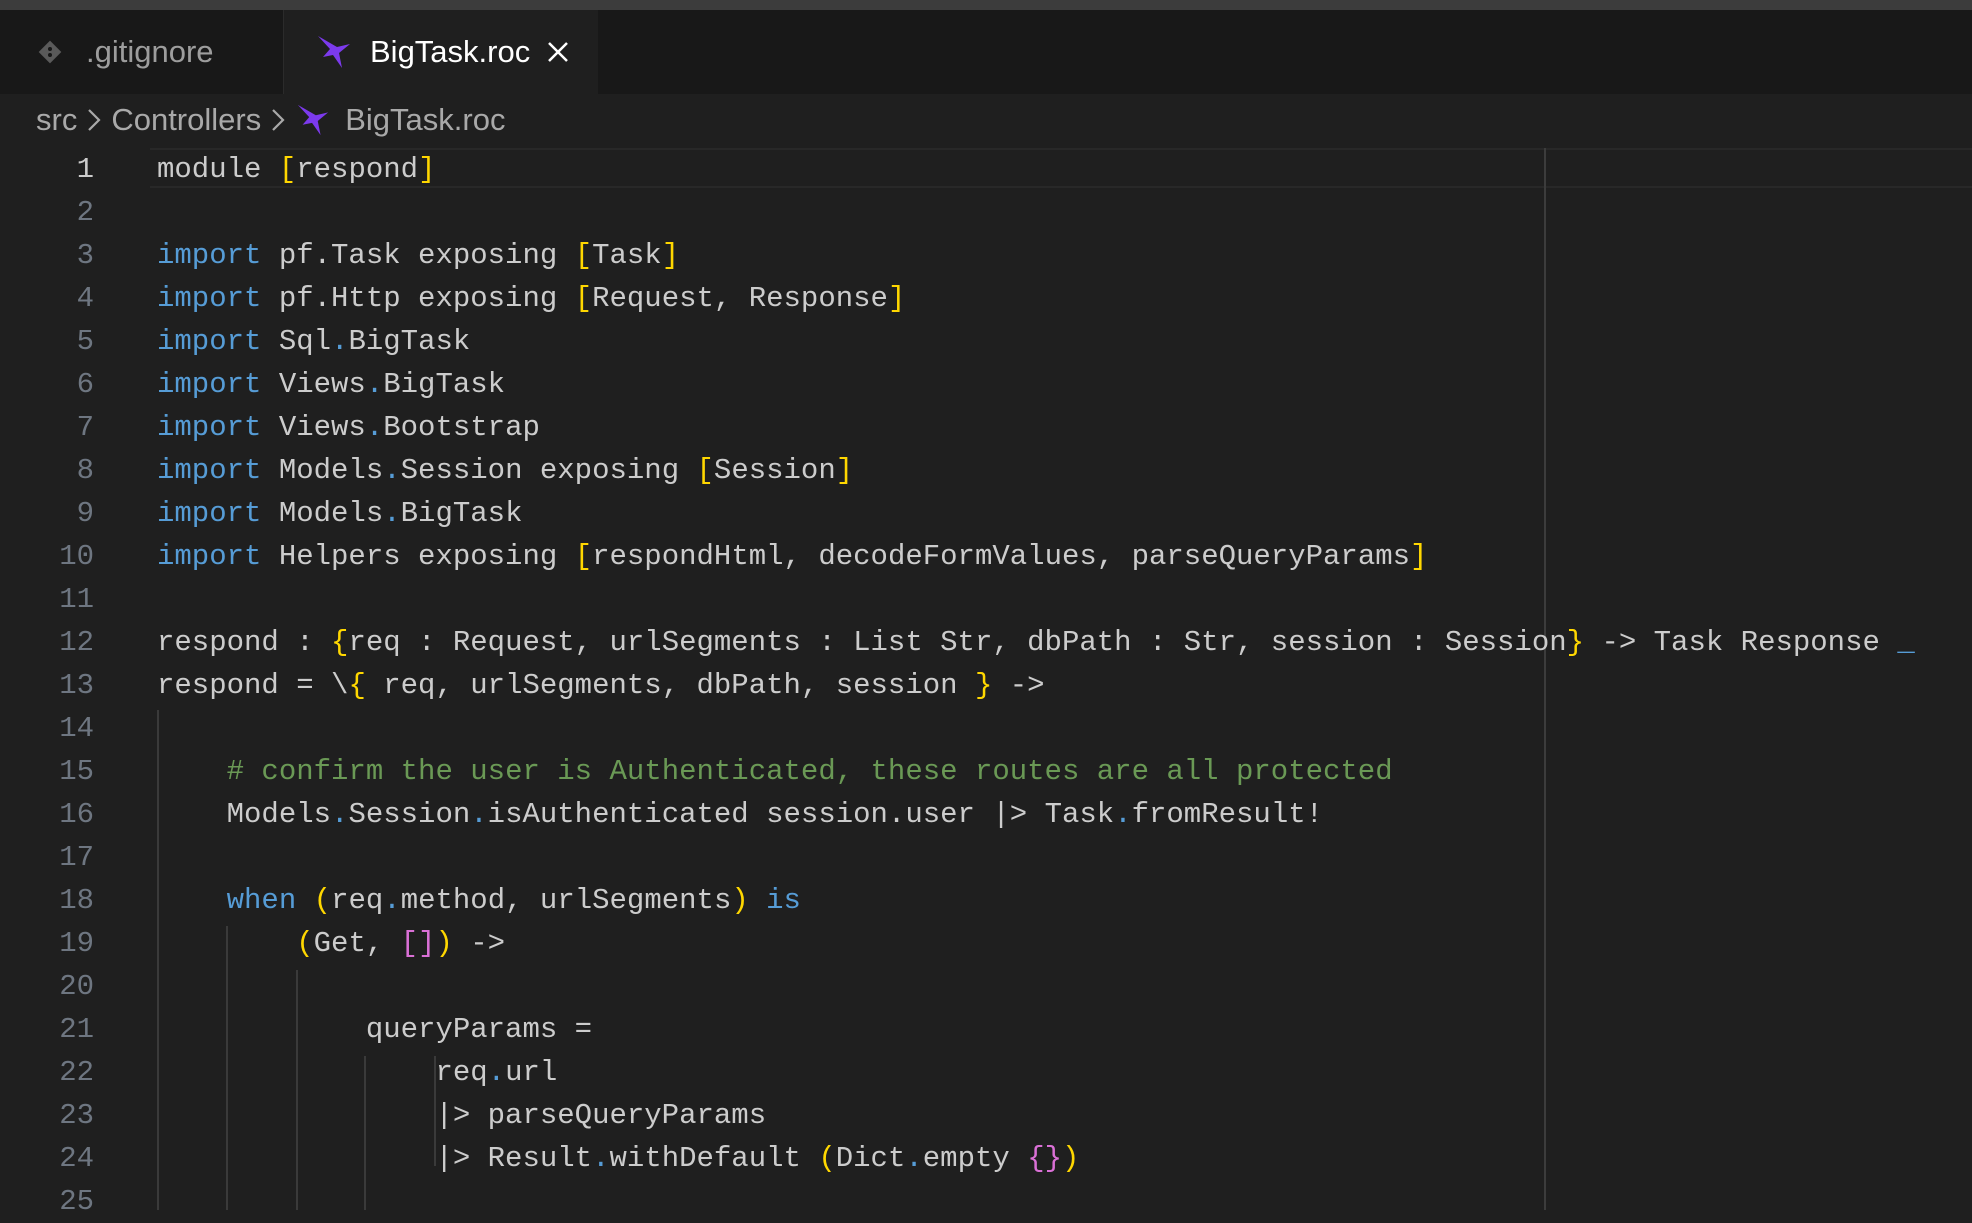 This screenshot has height=1223, width=1972. I want to click on code-line: 18 when (req.method, urlSegments) is, so click(986, 900).